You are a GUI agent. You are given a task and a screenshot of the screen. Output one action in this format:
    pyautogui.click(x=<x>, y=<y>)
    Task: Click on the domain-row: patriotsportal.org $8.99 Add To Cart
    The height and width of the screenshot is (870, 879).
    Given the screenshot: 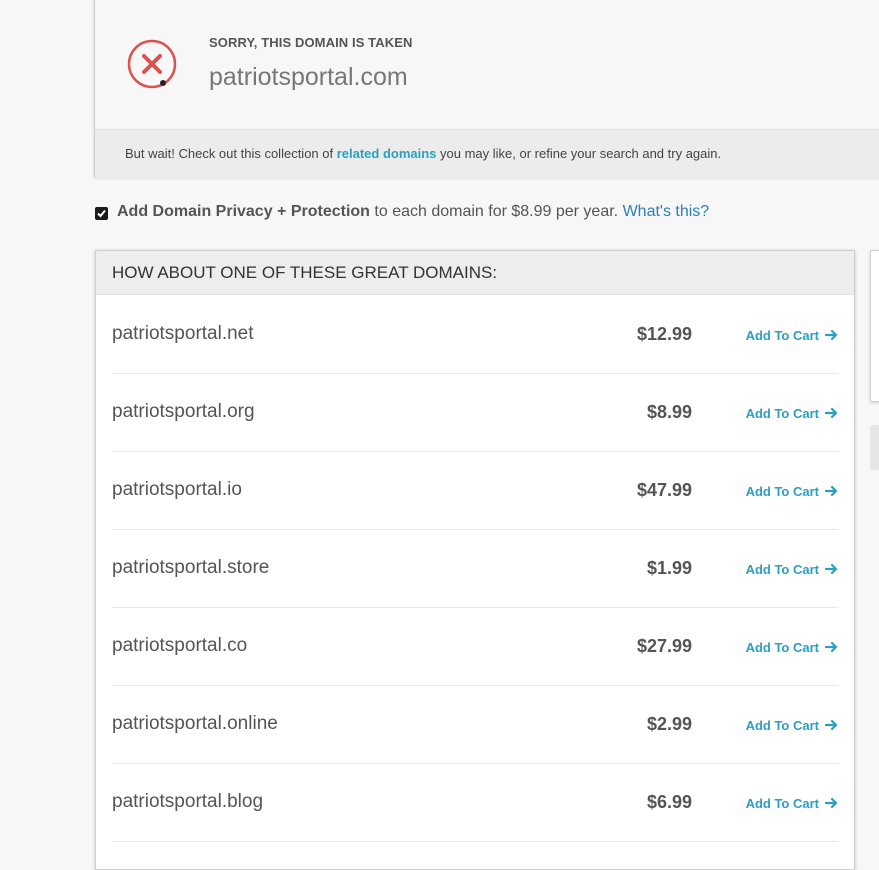 What is the action you would take?
    pyautogui.click(x=475, y=412)
    